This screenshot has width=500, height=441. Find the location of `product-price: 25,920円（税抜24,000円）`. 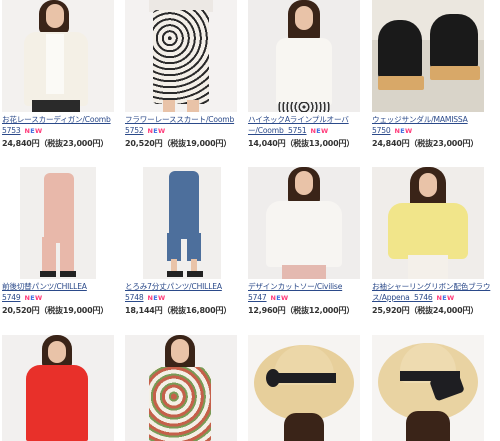

product-price: 25,920円（税抜24,000円） is located at coordinates (425, 310).